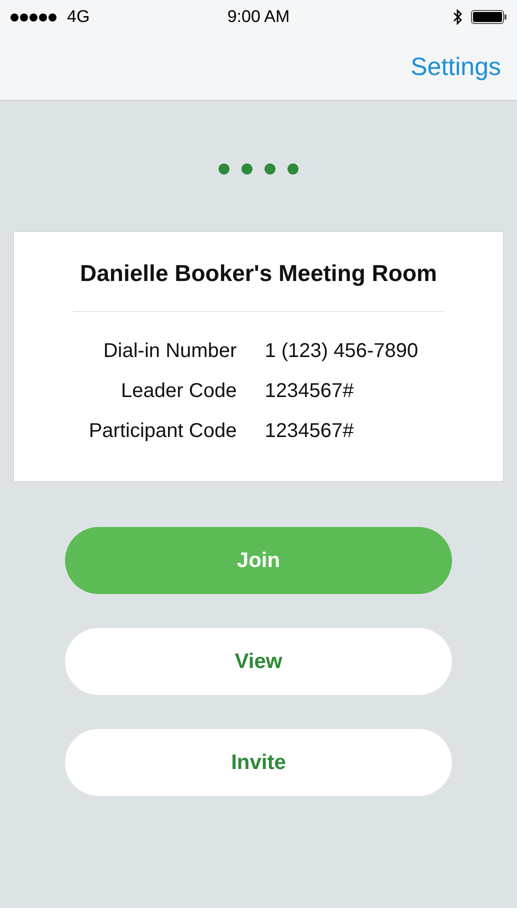 The image size is (517, 908). I want to click on action-button: View, so click(258, 661).